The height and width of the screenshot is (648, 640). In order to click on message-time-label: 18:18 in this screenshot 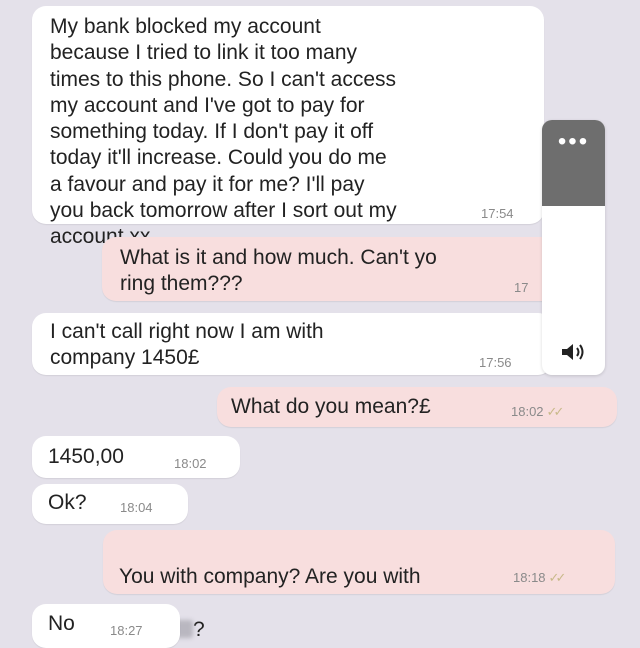, I will do `click(529, 577)`.